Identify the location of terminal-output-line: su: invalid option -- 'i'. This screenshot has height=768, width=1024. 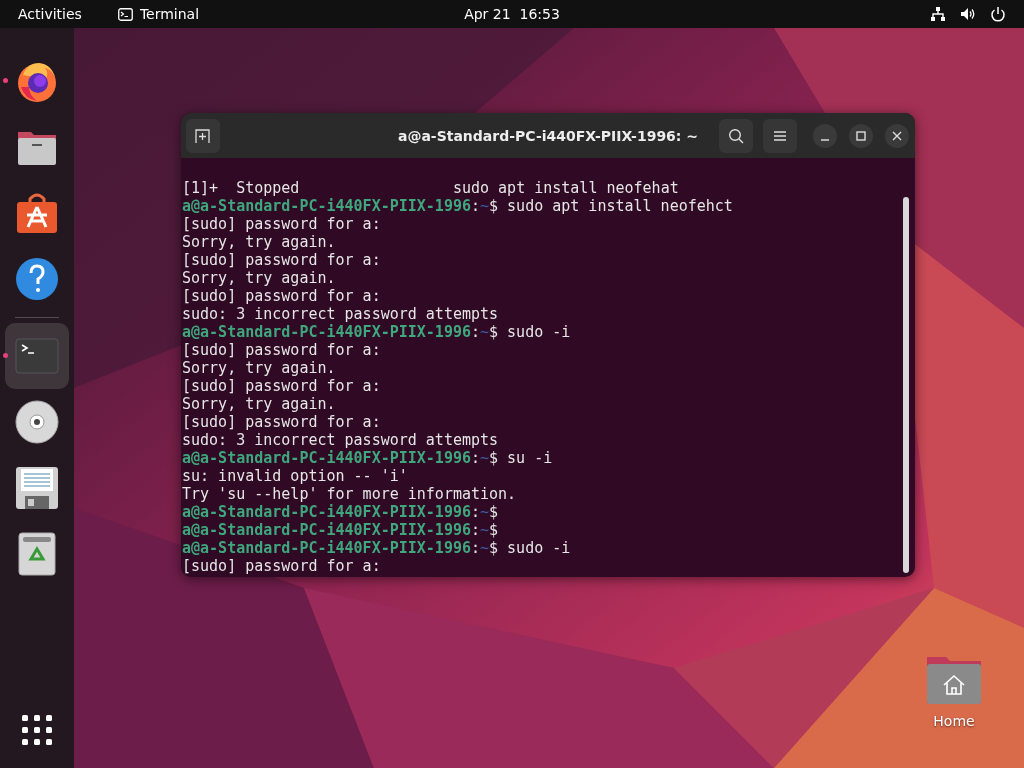
(295, 476).